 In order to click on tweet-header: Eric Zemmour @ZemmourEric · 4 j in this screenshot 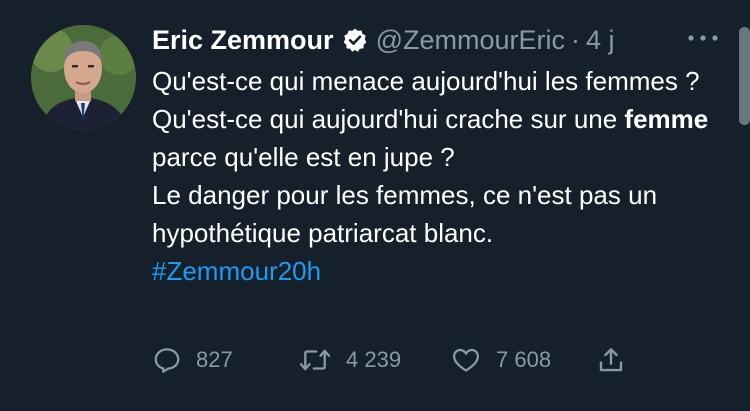, I will do `click(432, 40)`.